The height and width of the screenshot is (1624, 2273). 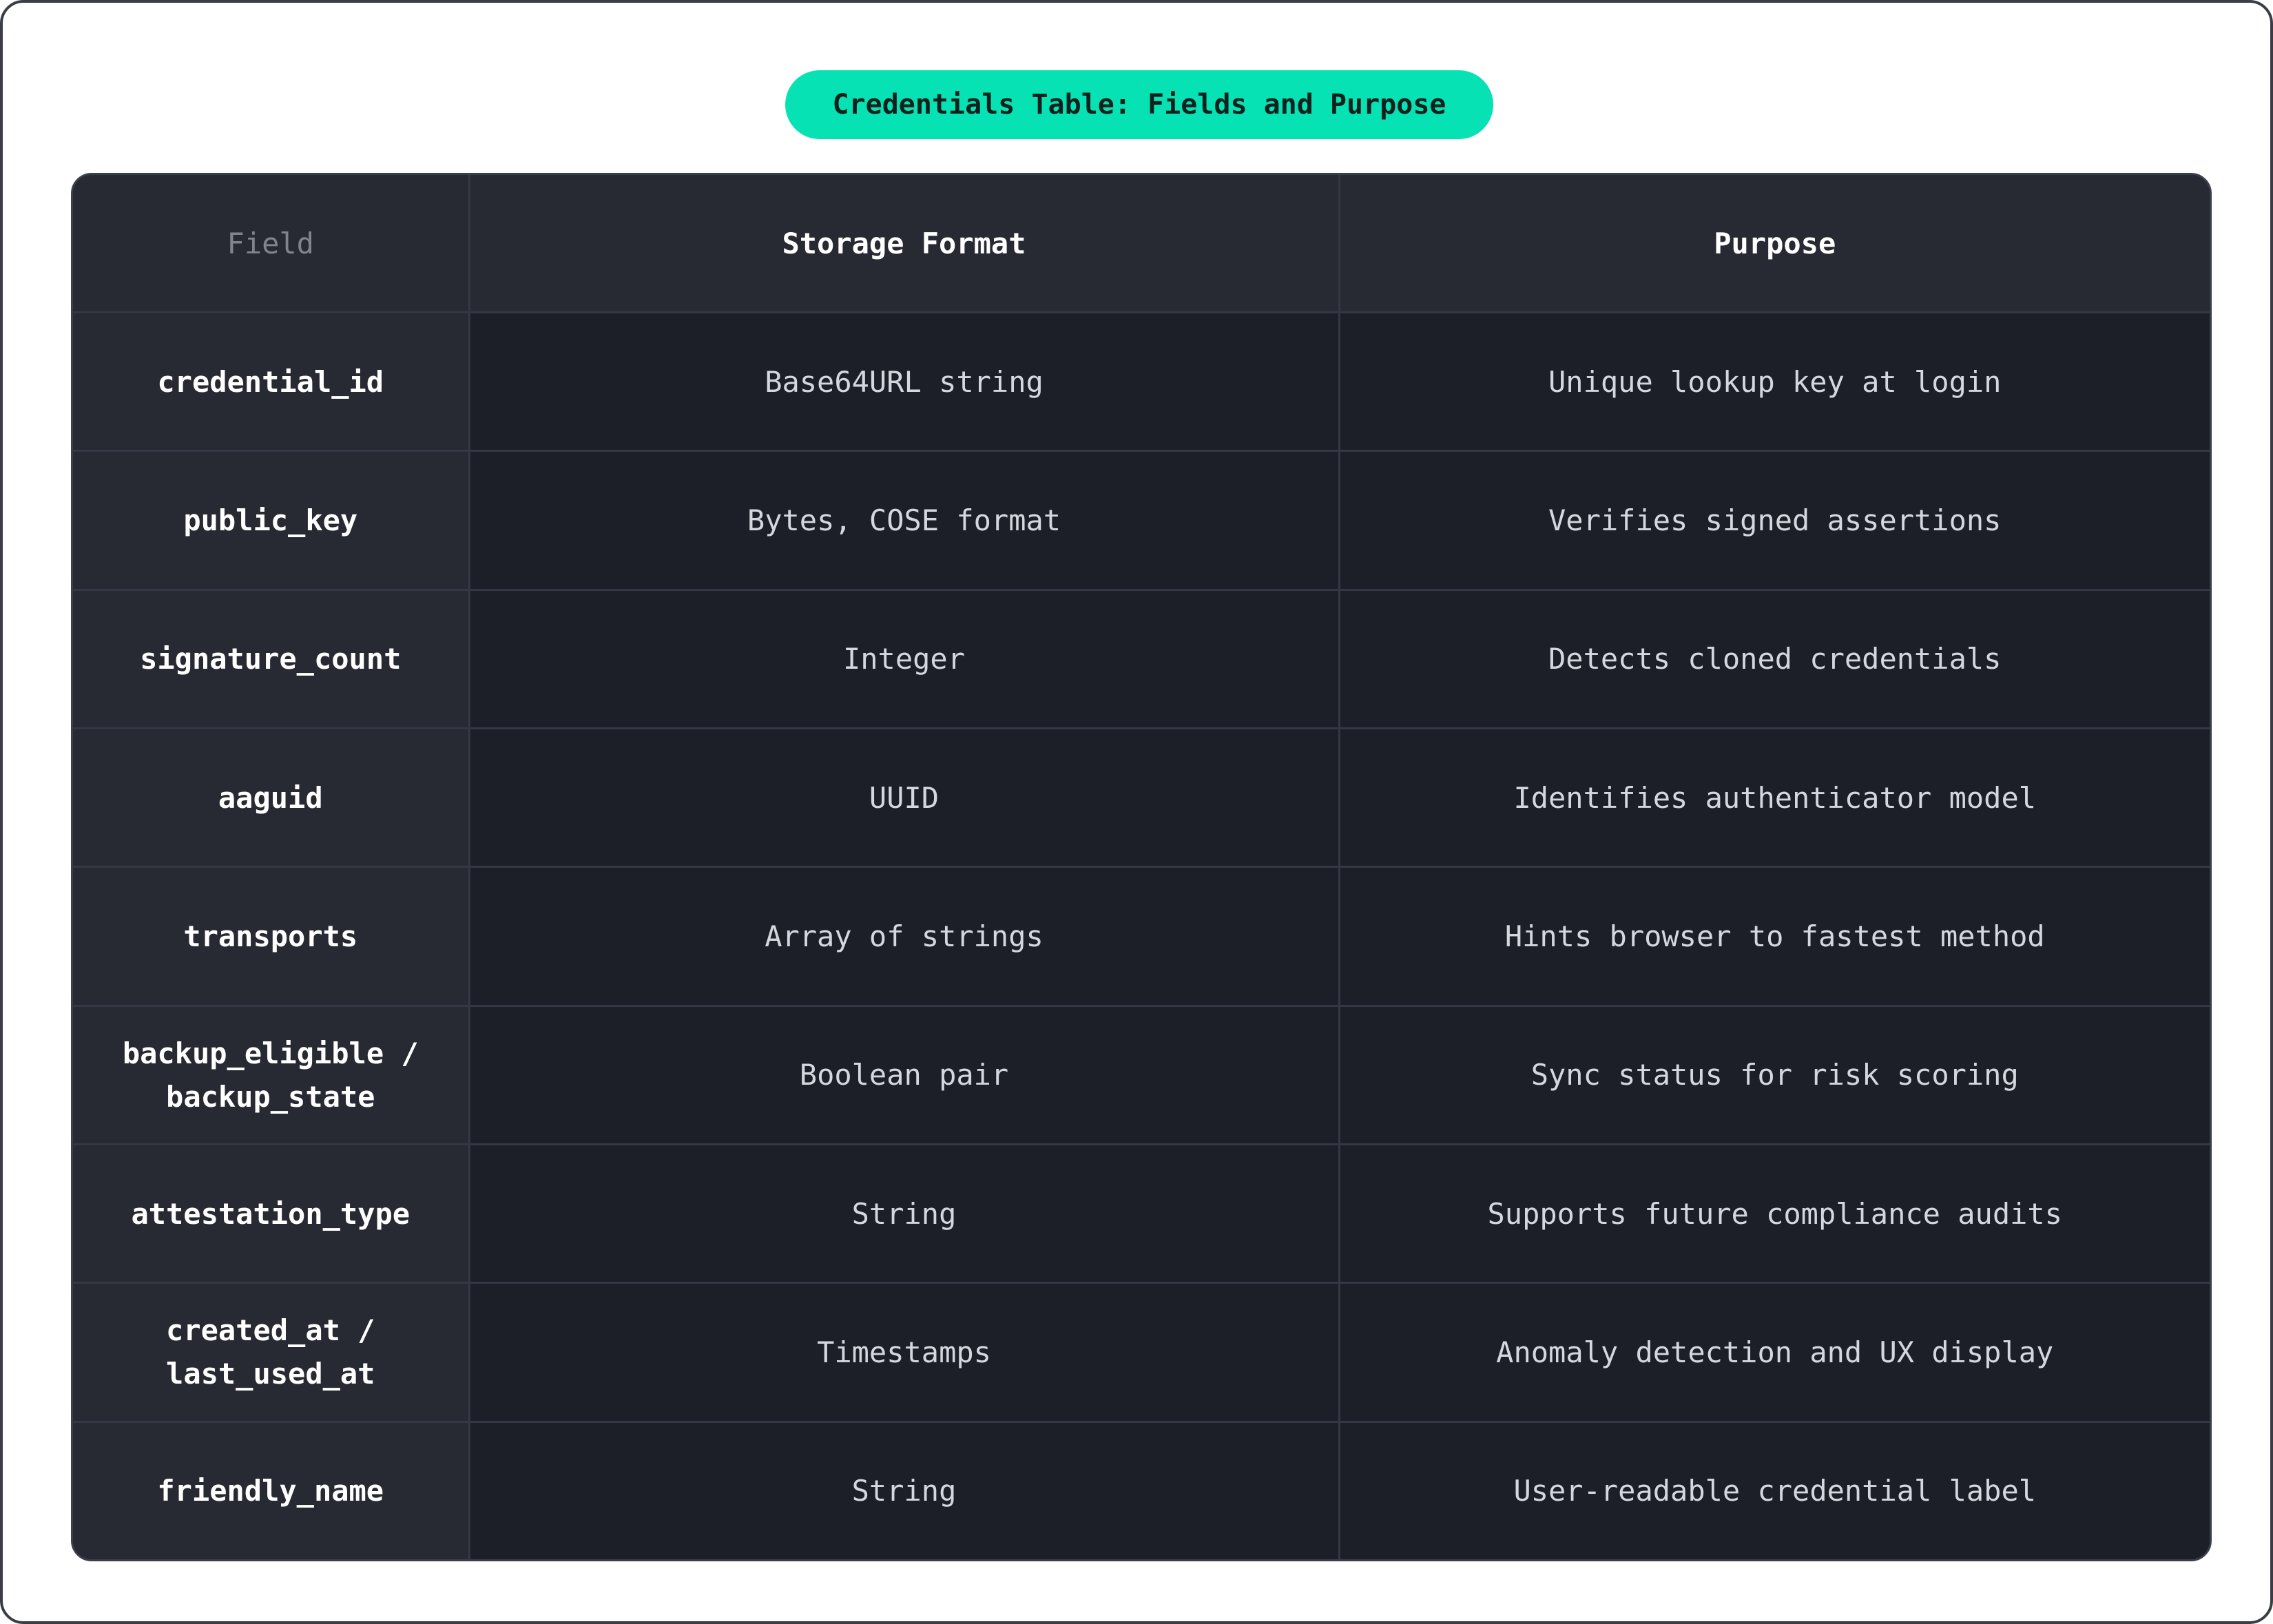 What do you see at coordinates (272, 937) in the screenshot?
I see `field-cell: transports` at bounding box center [272, 937].